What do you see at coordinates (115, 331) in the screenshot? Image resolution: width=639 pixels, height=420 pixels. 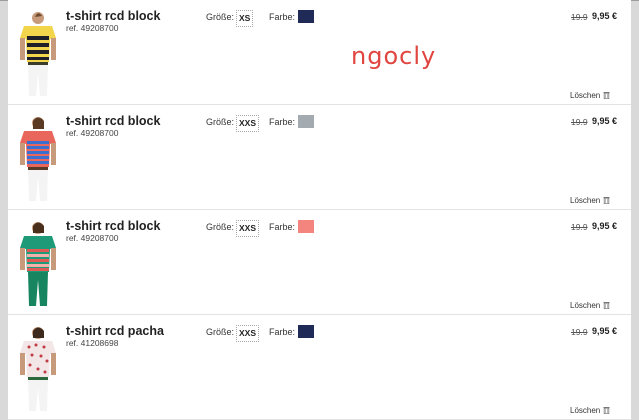 I see `product-name: t-shirt rcd pacha` at bounding box center [115, 331].